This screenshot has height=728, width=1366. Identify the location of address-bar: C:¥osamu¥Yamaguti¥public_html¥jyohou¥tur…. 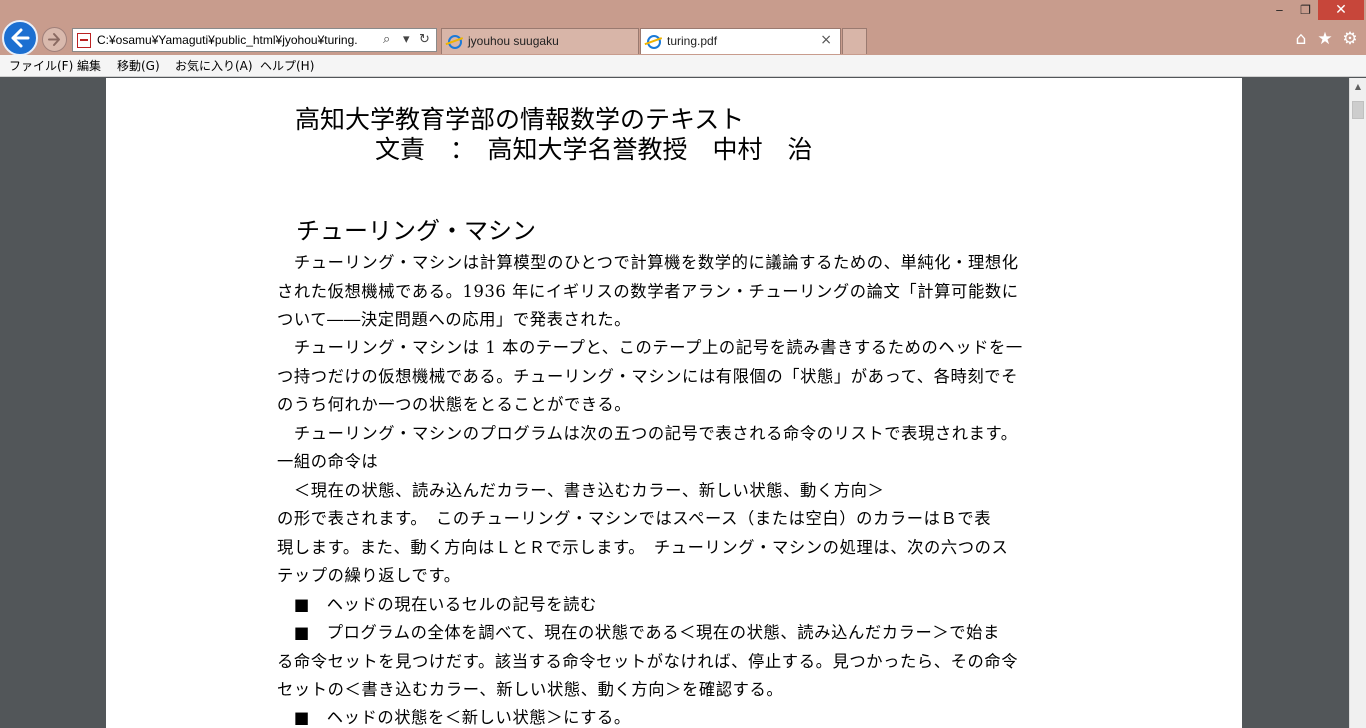
(254, 40).